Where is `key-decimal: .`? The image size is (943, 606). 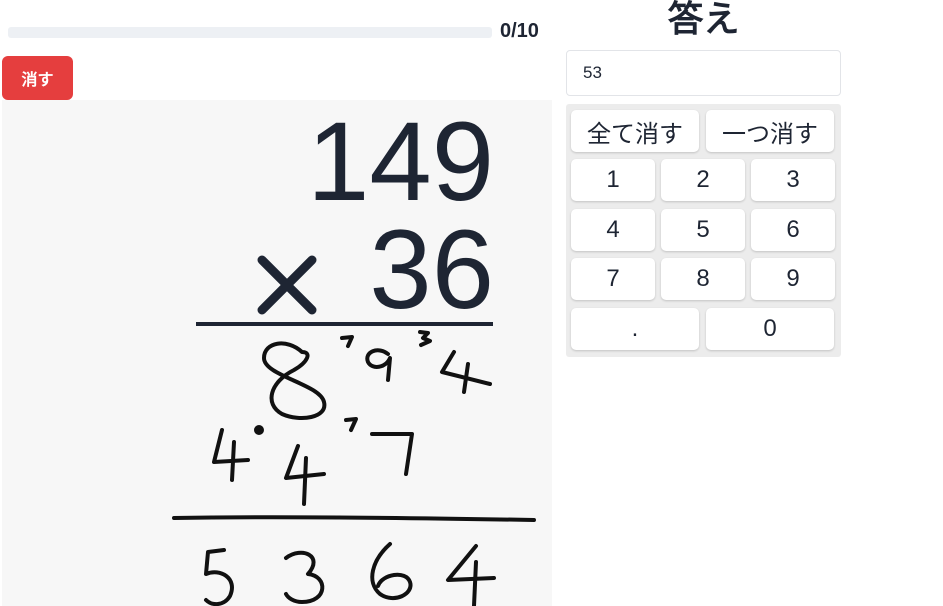 key-decimal: . is located at coordinates (635, 329).